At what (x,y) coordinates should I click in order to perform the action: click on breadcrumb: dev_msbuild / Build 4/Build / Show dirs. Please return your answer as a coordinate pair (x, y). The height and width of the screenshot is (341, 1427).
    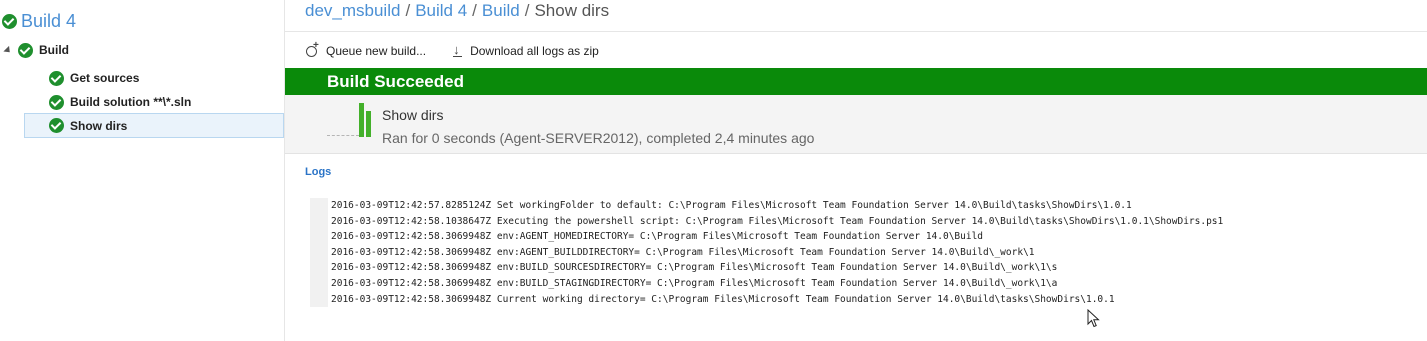
    Looking at the image, I should click on (457, 11).